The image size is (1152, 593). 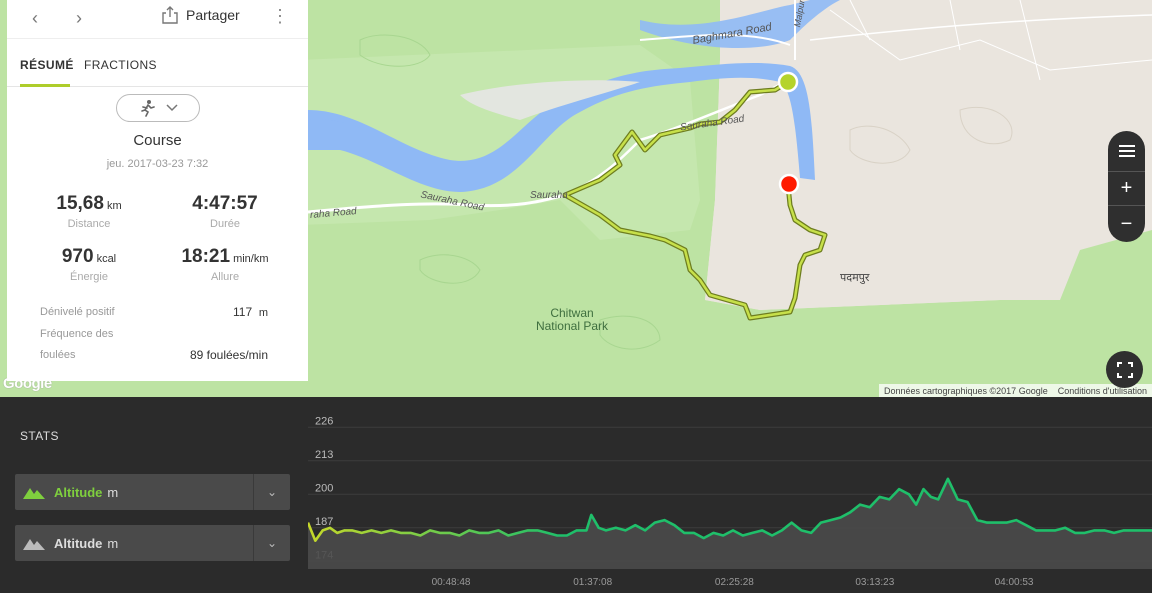 I want to click on stat-label: Énergie, so click(x=89, y=277).